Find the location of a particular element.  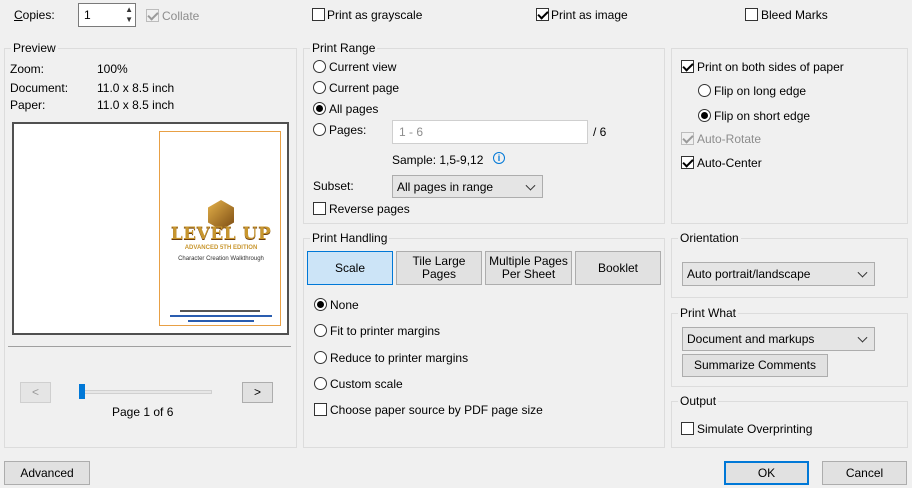

radio-pages is located at coordinates (319, 129).